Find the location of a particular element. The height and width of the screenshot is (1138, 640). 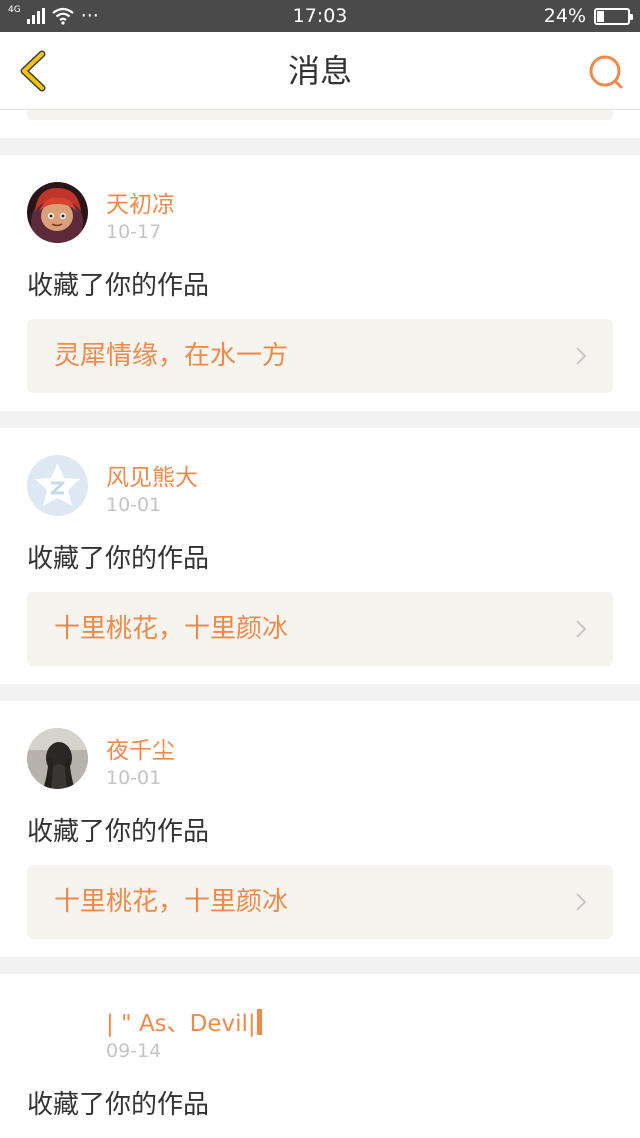

list-item: | " As、Devil| 09-14 收藏了你的作品 is located at coordinates (320, 1056).